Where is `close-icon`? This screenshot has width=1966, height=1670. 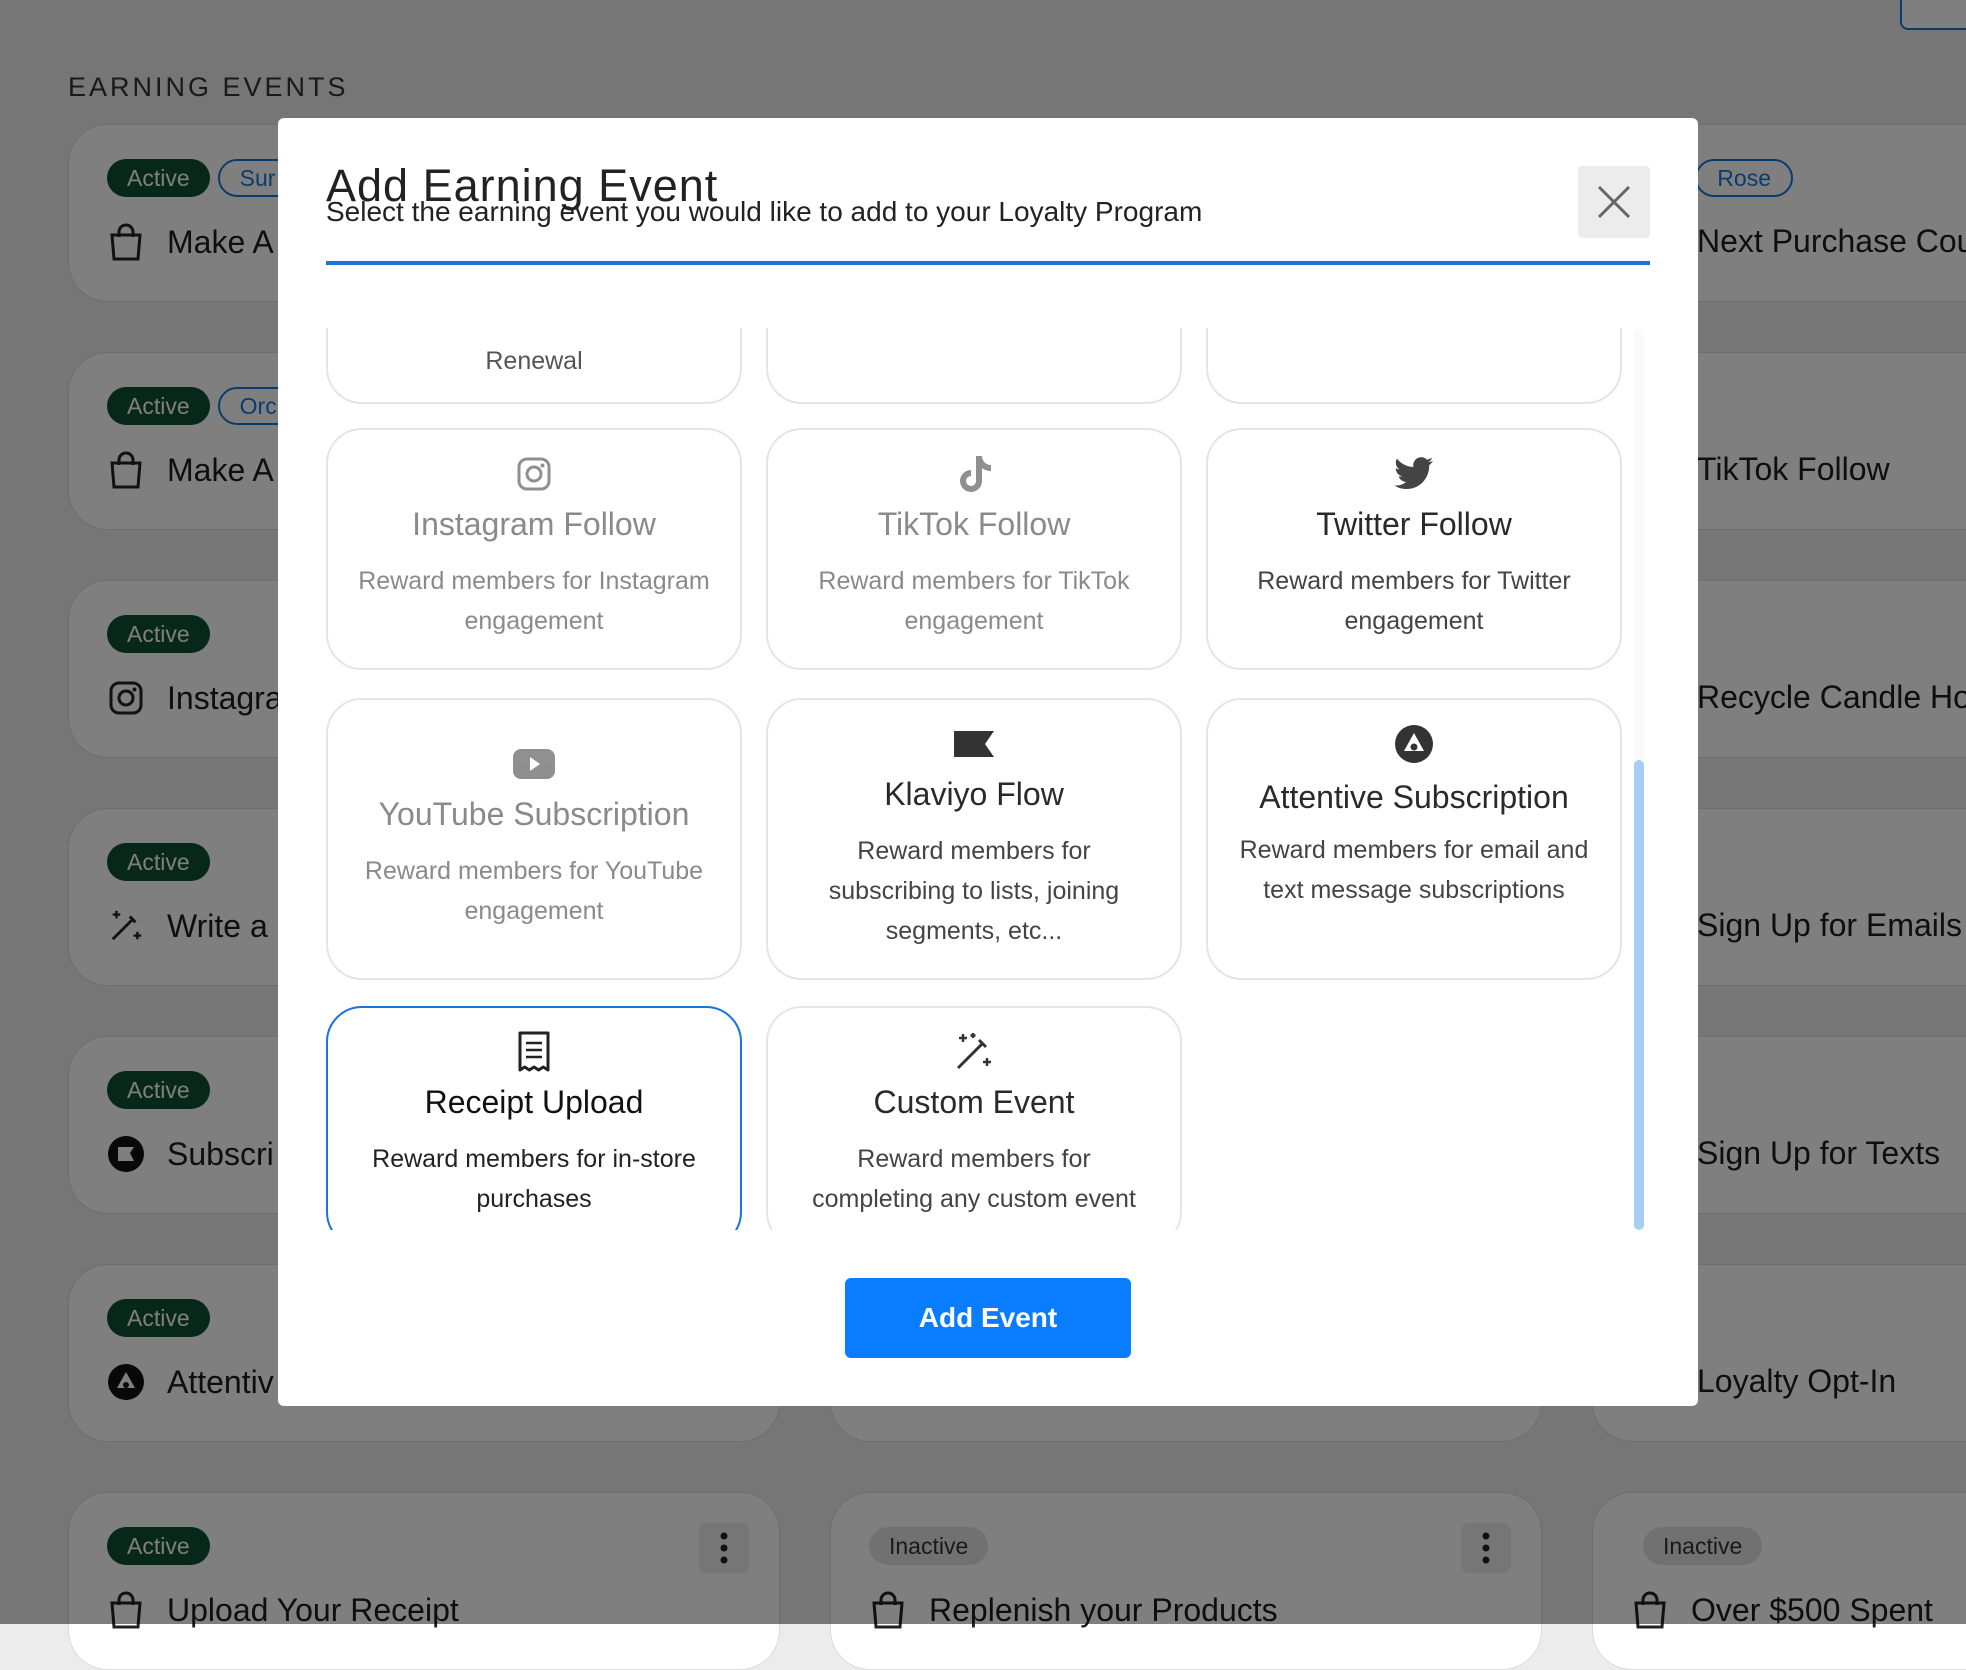
close-icon is located at coordinates (1614, 202).